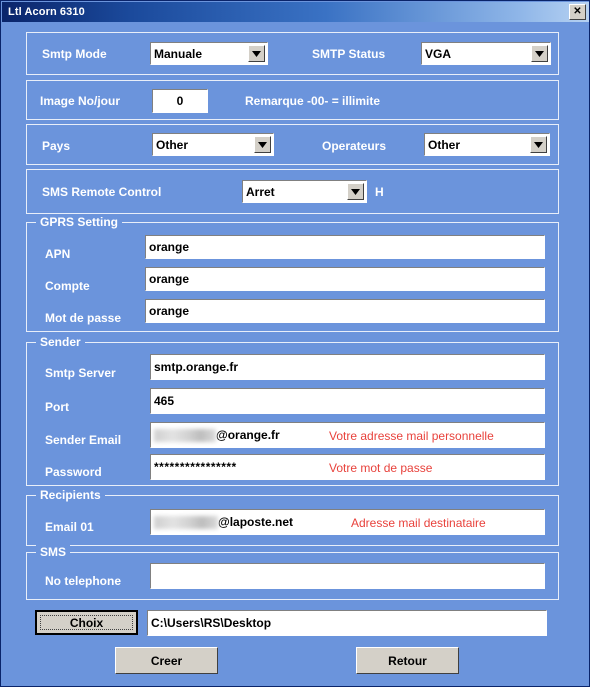  I want to click on gprs-setting-caption: GPRS Setting, so click(79, 222).